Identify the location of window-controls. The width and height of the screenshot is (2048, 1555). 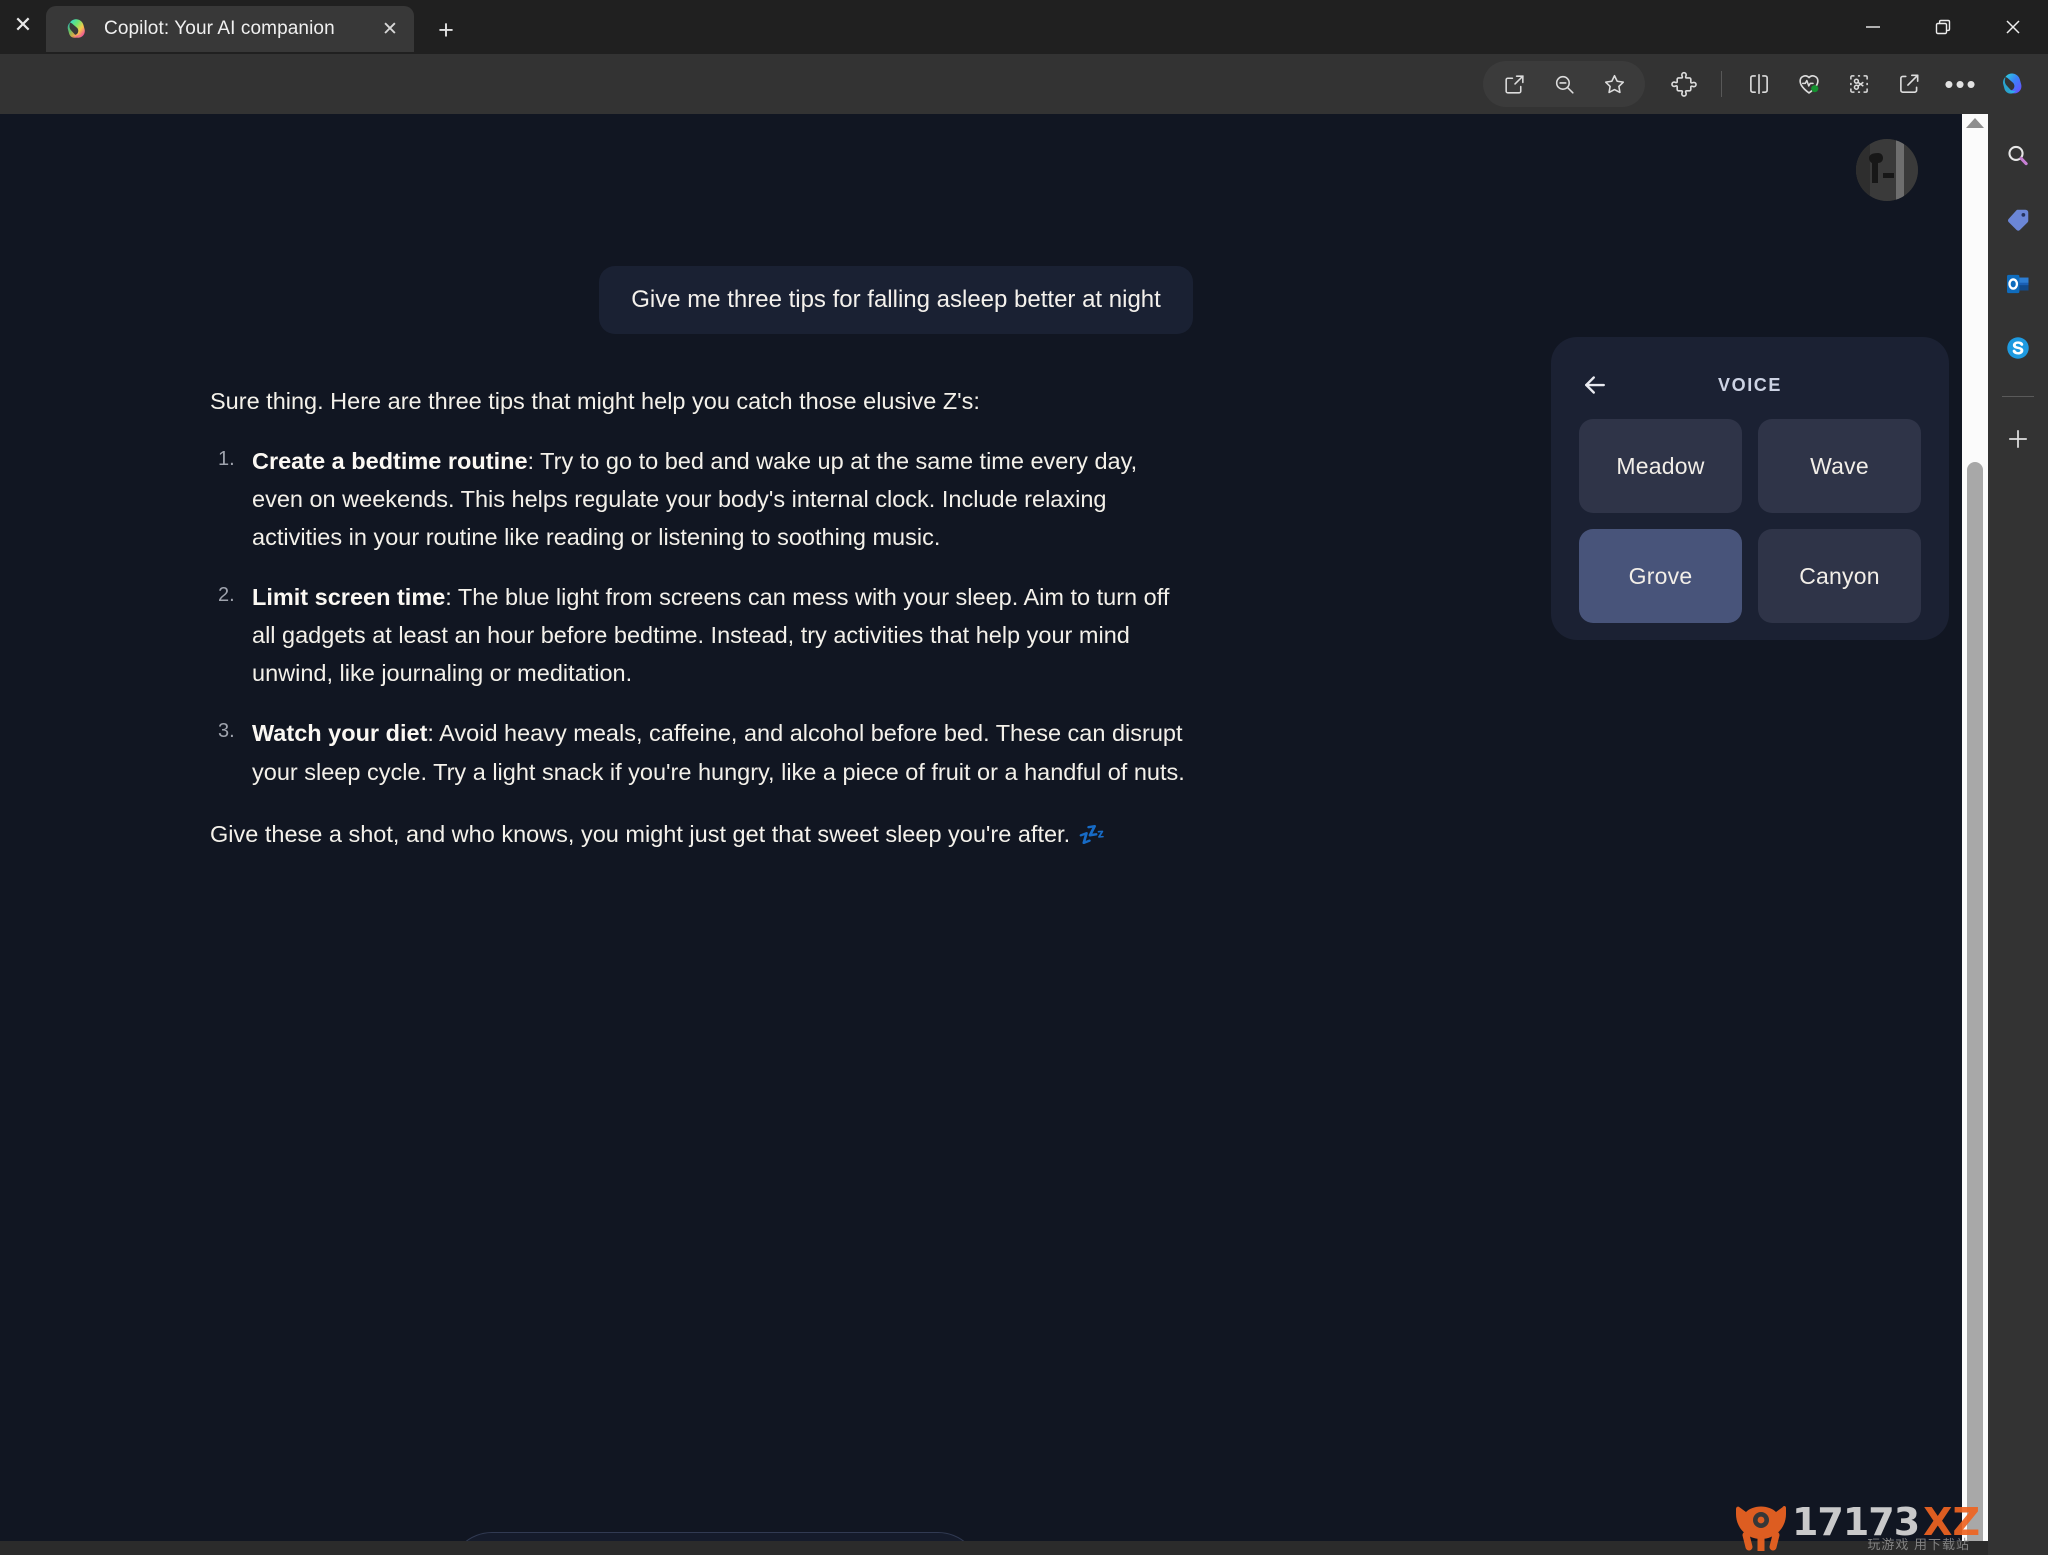
(1943, 27).